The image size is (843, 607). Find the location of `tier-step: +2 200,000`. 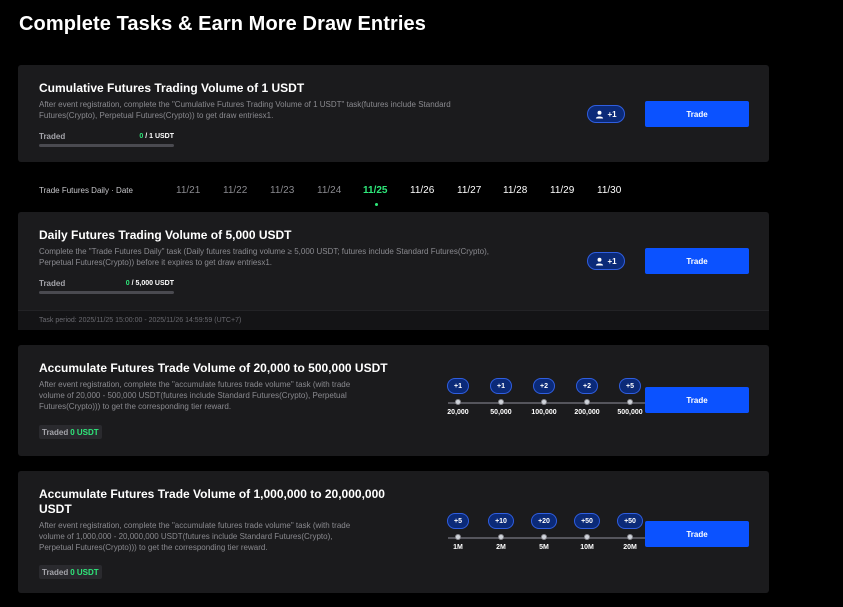

tier-step: +2 200,000 is located at coordinates (587, 397).